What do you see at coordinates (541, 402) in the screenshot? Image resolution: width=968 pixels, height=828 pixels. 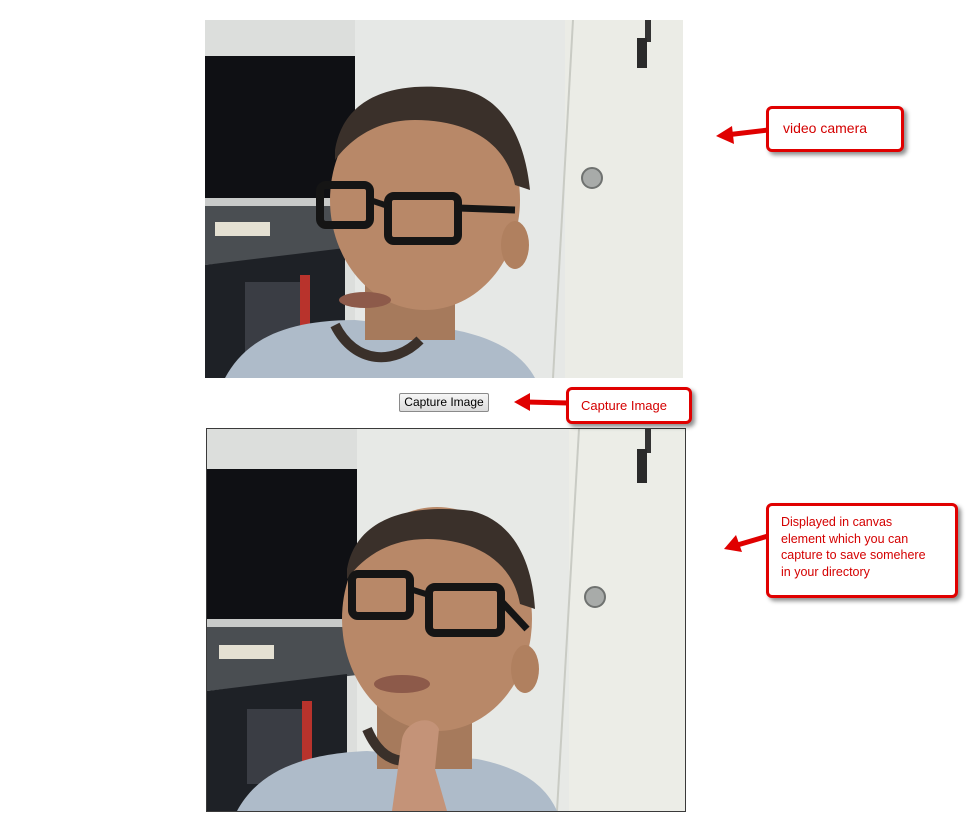 I see `capture-callout-arrow-icon` at bounding box center [541, 402].